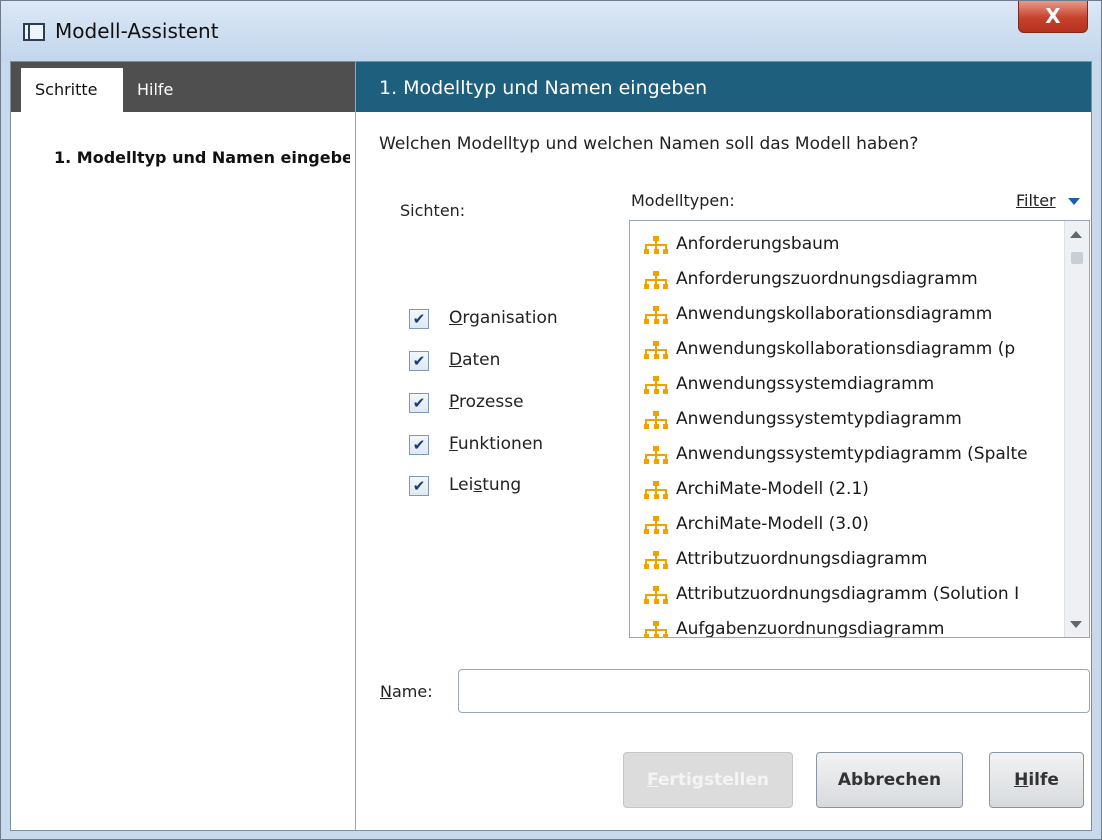 The height and width of the screenshot is (840, 1102). I want to click on name-input, so click(774, 691).